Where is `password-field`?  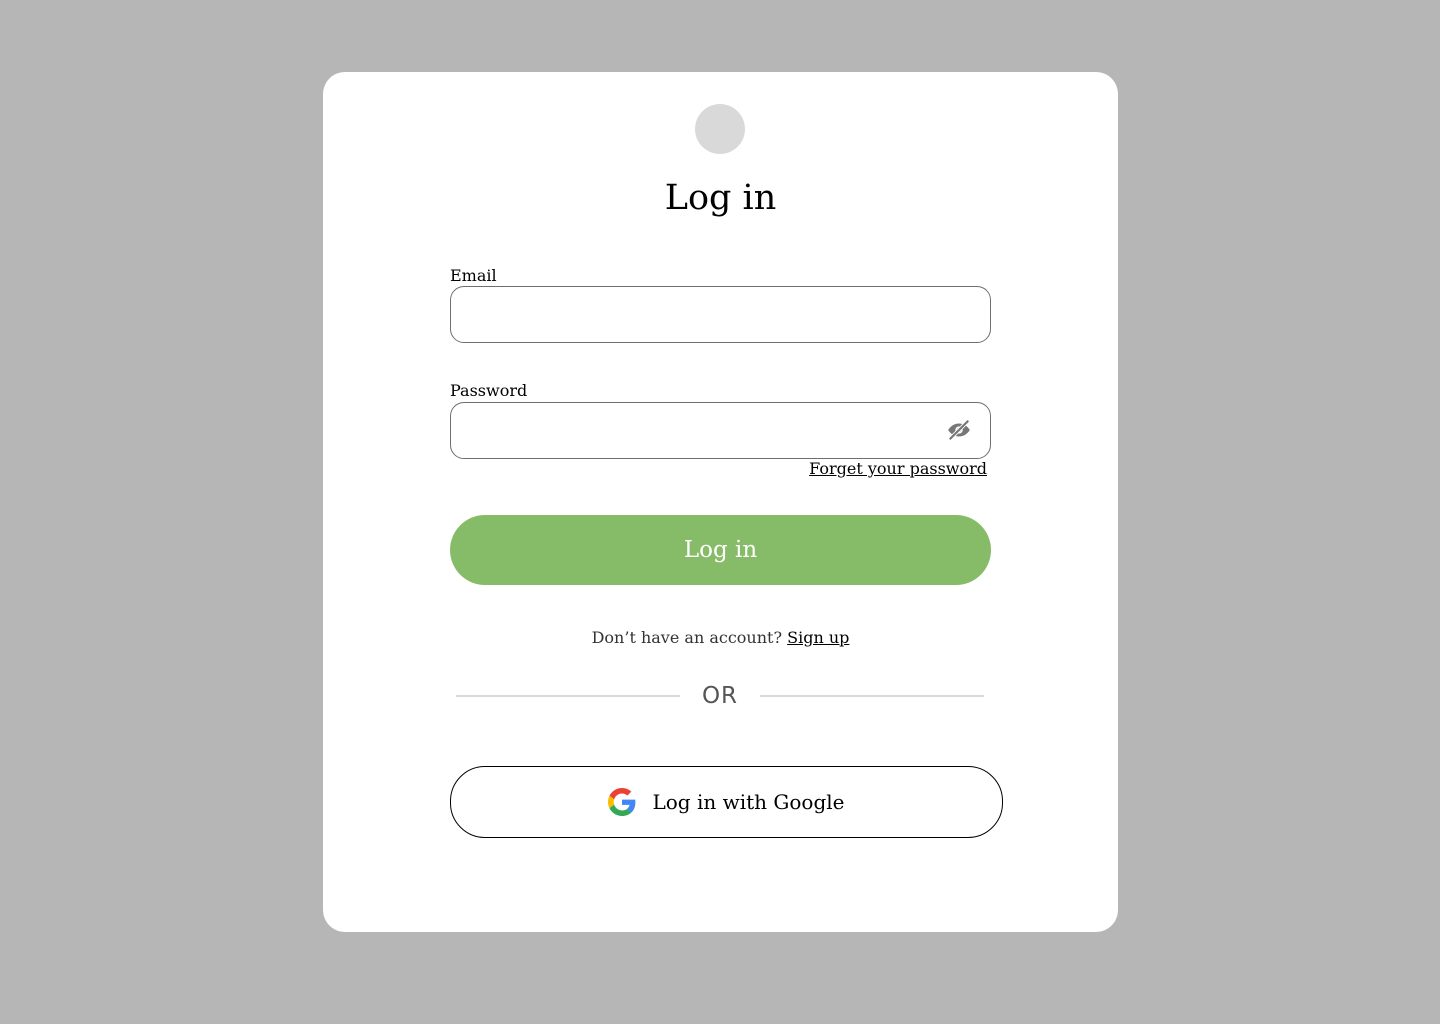
password-field is located at coordinates (720, 430).